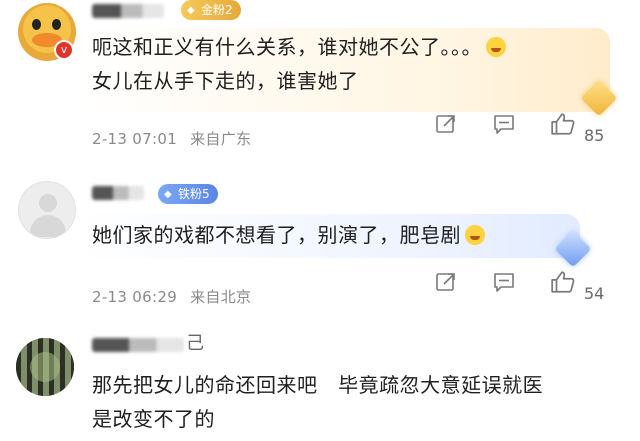 The height and width of the screenshot is (441, 640). I want to click on fan-badge: ◆ 铁粉5, so click(188, 194).